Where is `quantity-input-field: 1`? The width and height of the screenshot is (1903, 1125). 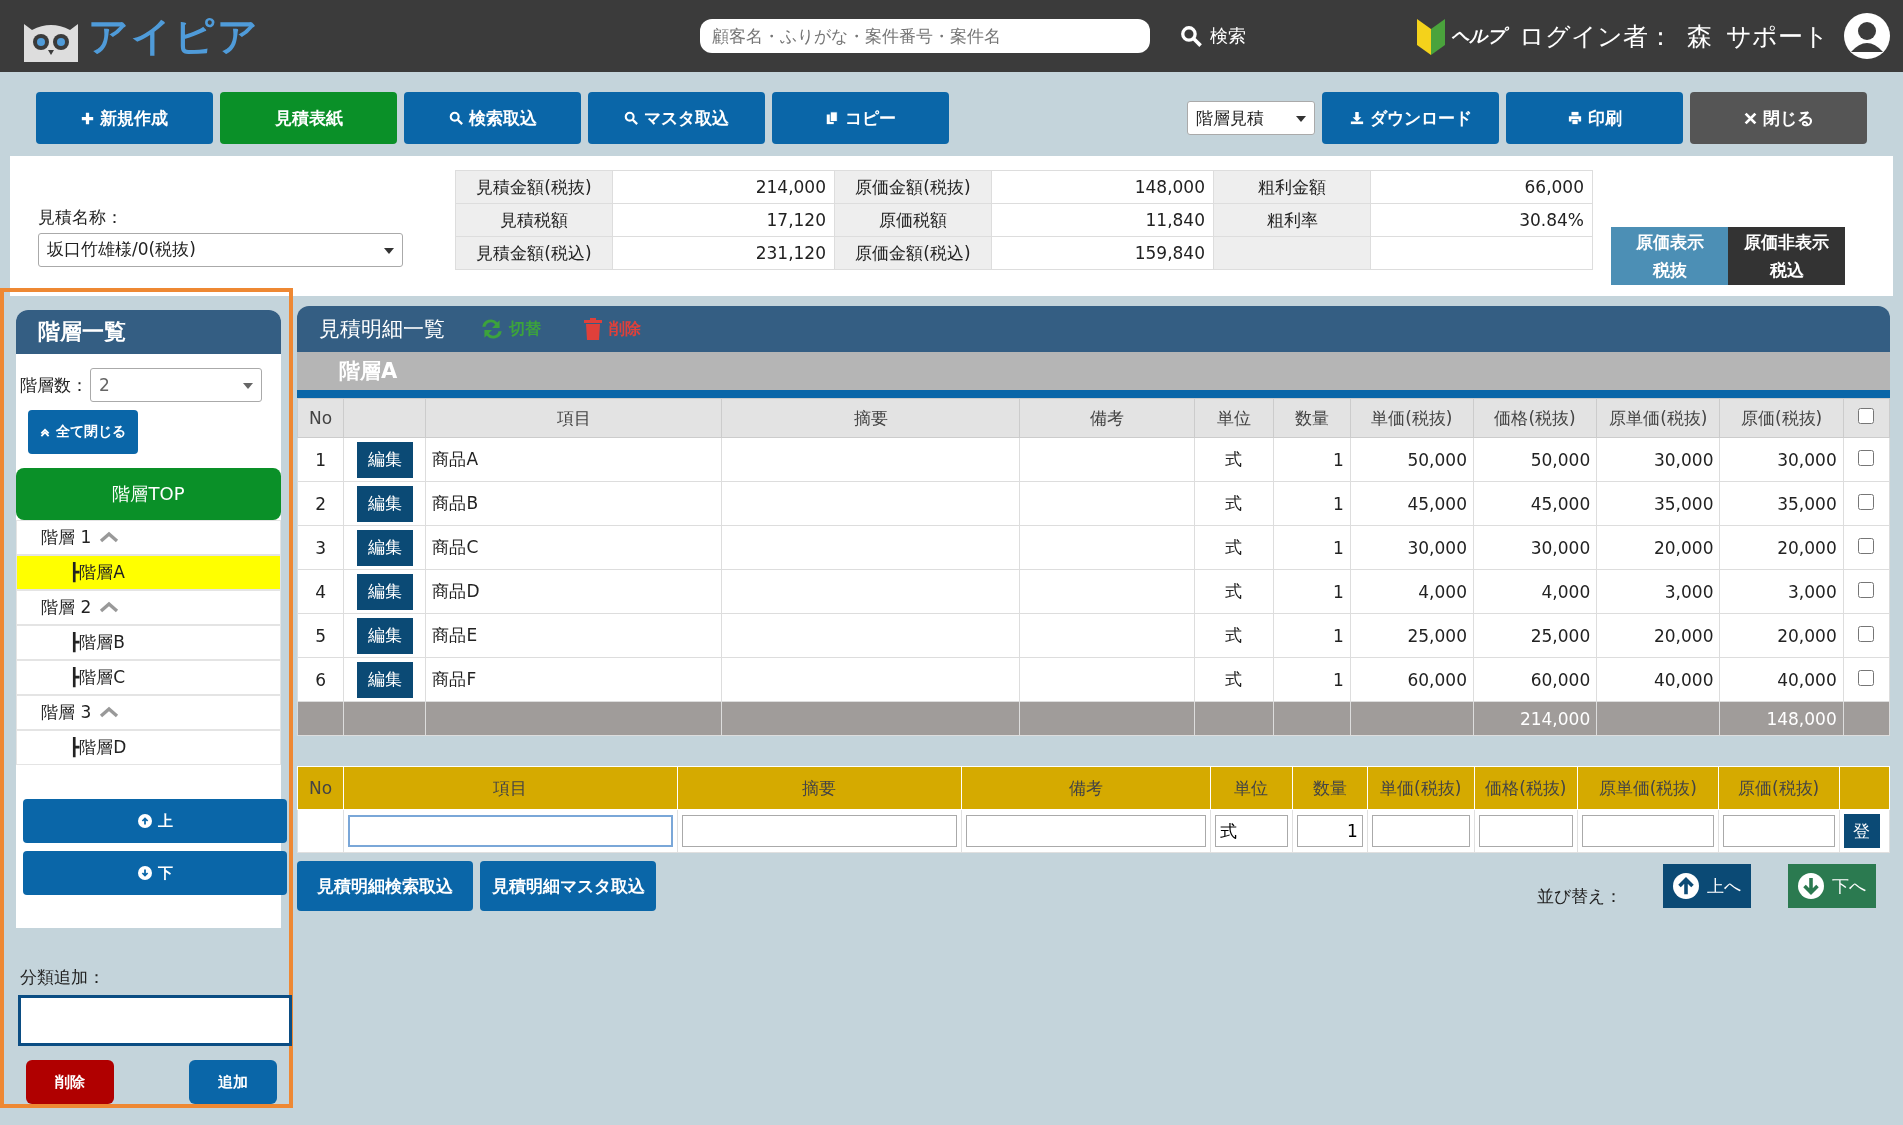
quantity-input-field: 1 is located at coordinates (1329, 831).